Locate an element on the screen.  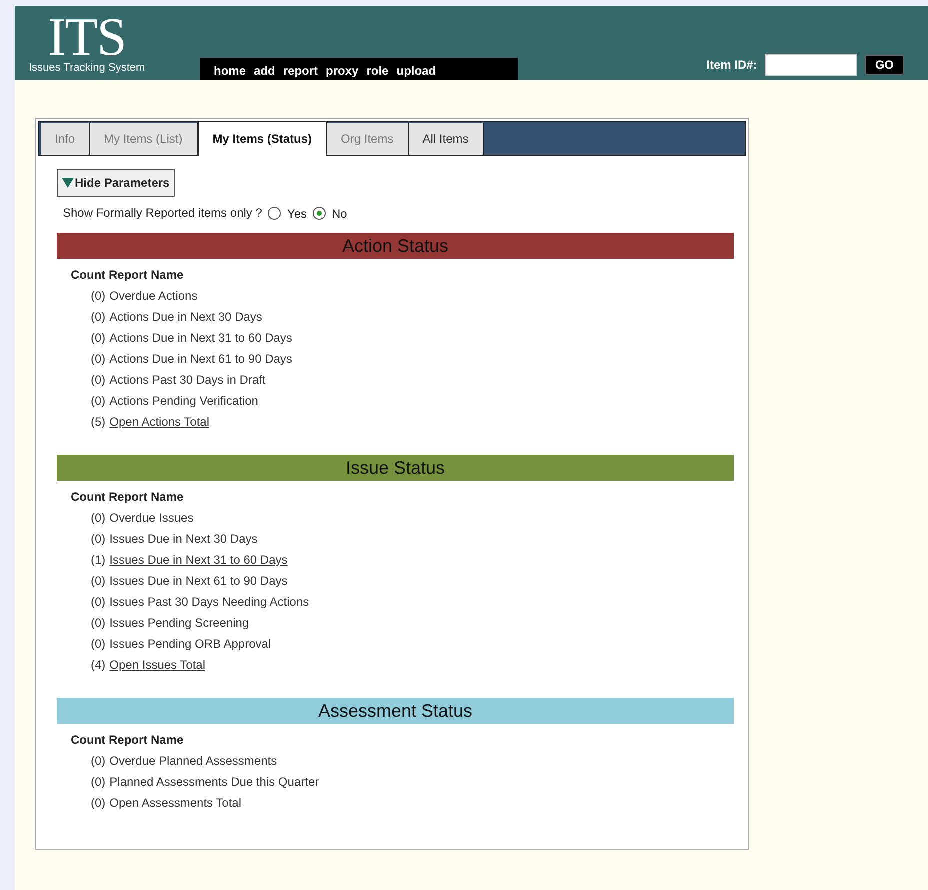
nav-link: report is located at coordinates (300, 71).